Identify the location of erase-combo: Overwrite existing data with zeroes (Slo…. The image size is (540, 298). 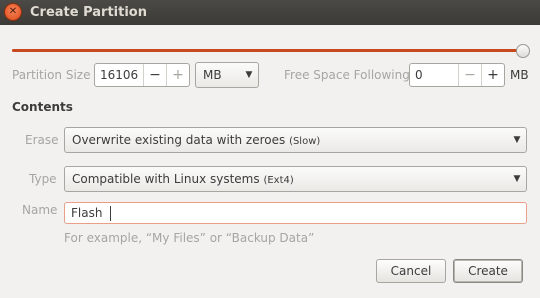
(295, 140).